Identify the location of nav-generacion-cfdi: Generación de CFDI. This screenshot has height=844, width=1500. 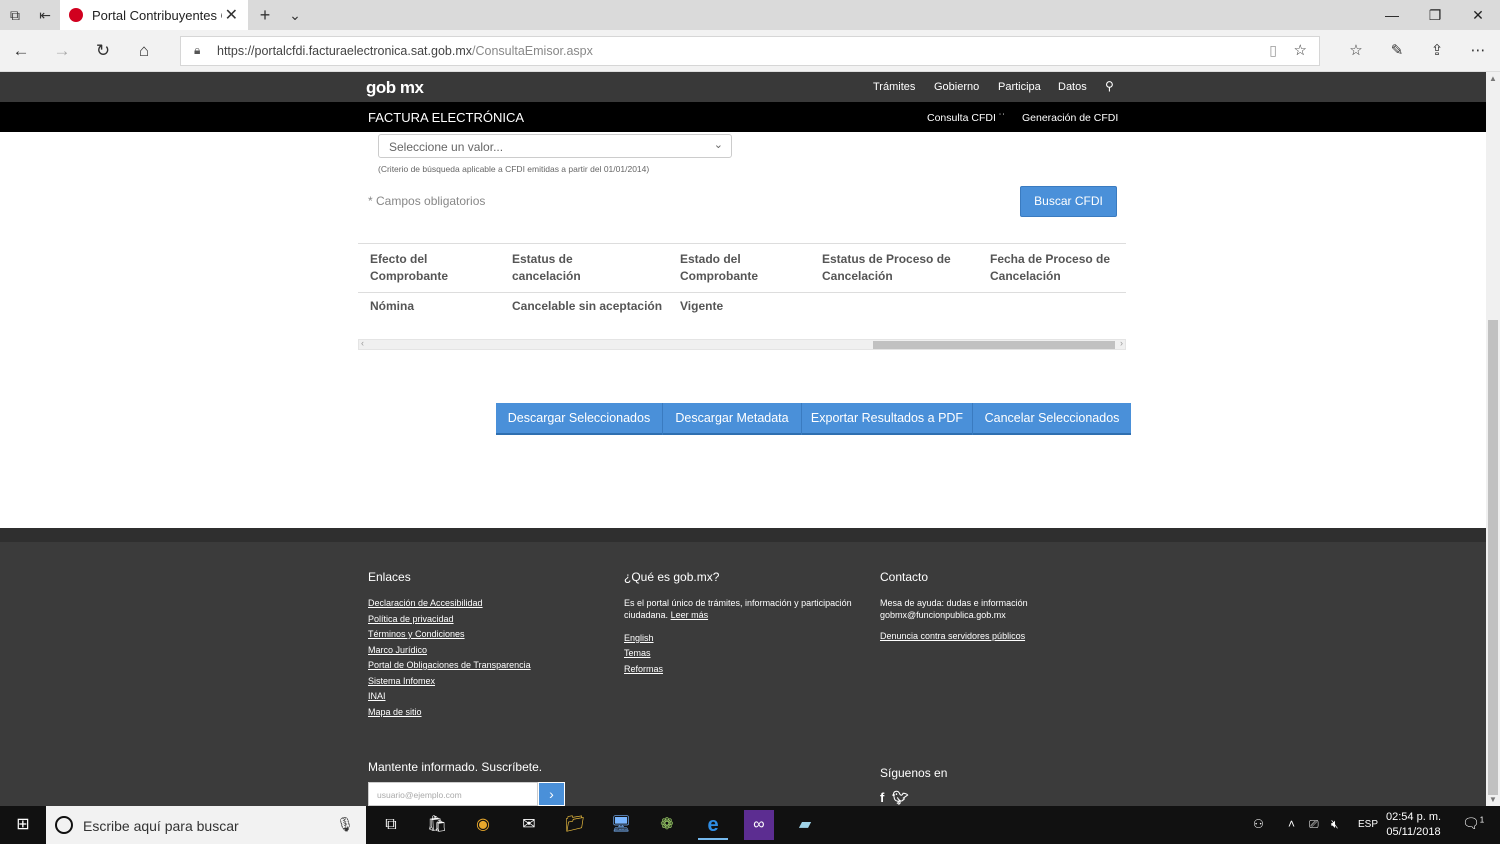
(1070, 118).